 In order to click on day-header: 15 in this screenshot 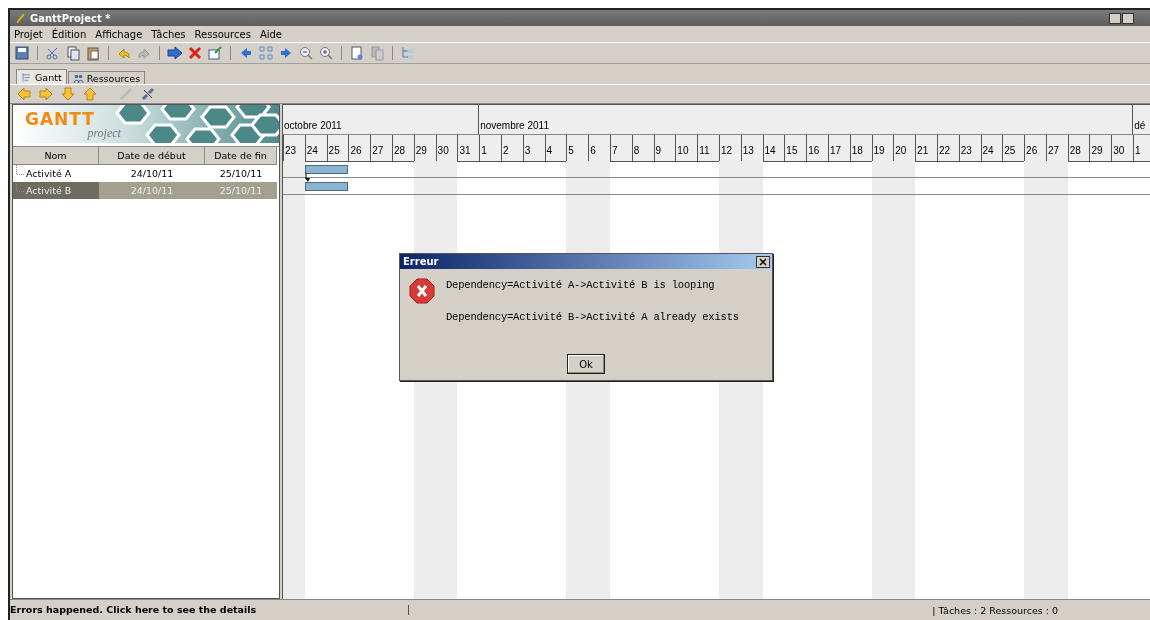, I will do `click(795, 148)`.